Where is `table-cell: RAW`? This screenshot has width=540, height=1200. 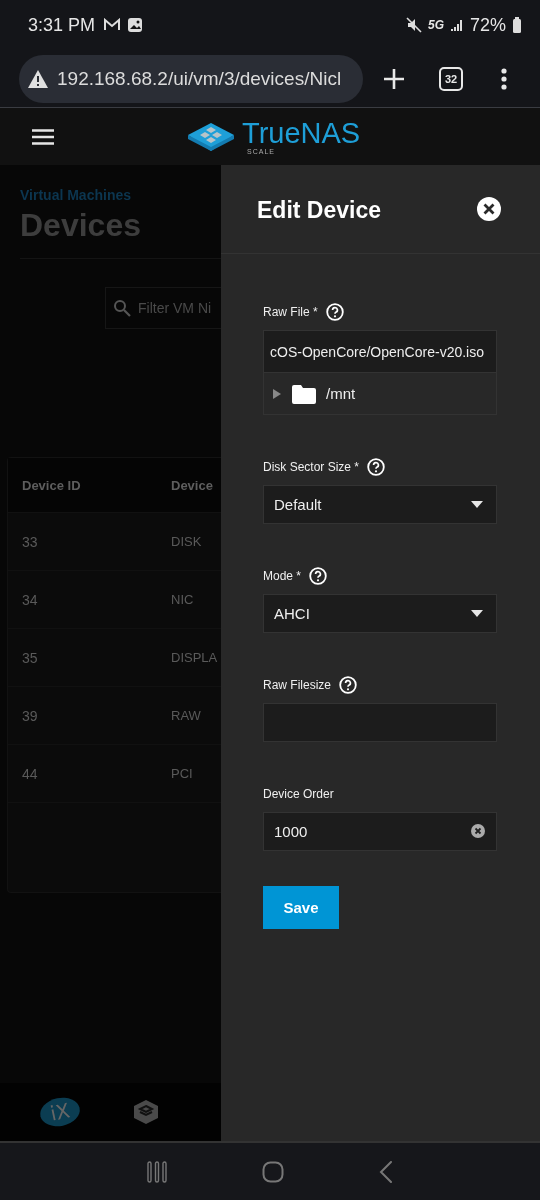 table-cell: RAW is located at coordinates (186, 715).